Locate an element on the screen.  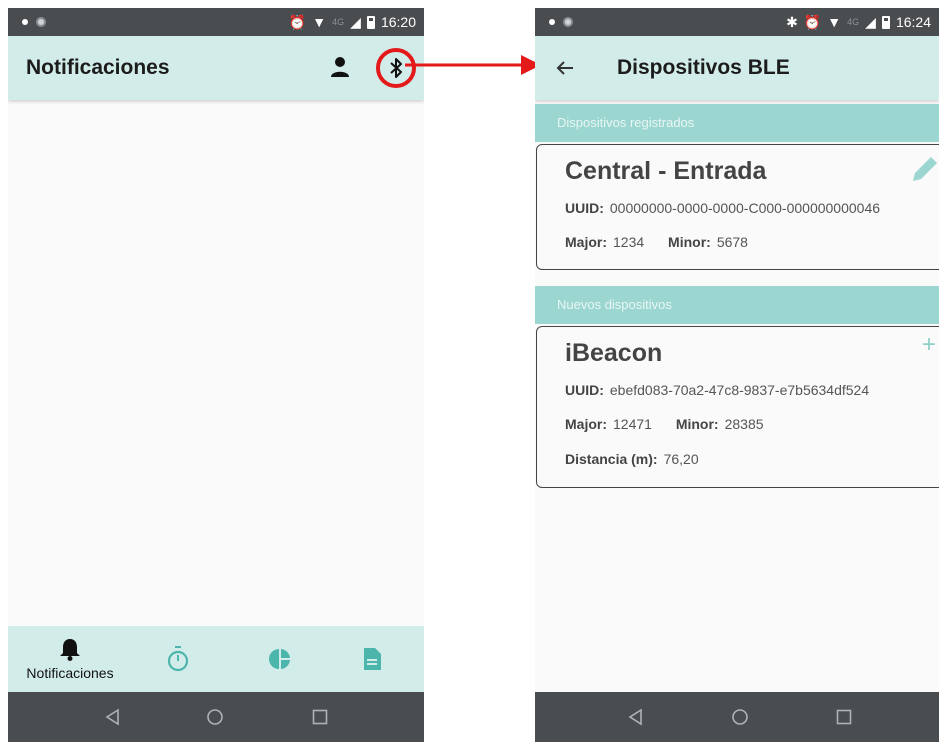
status-time: 16:24 is located at coordinates (913, 22).